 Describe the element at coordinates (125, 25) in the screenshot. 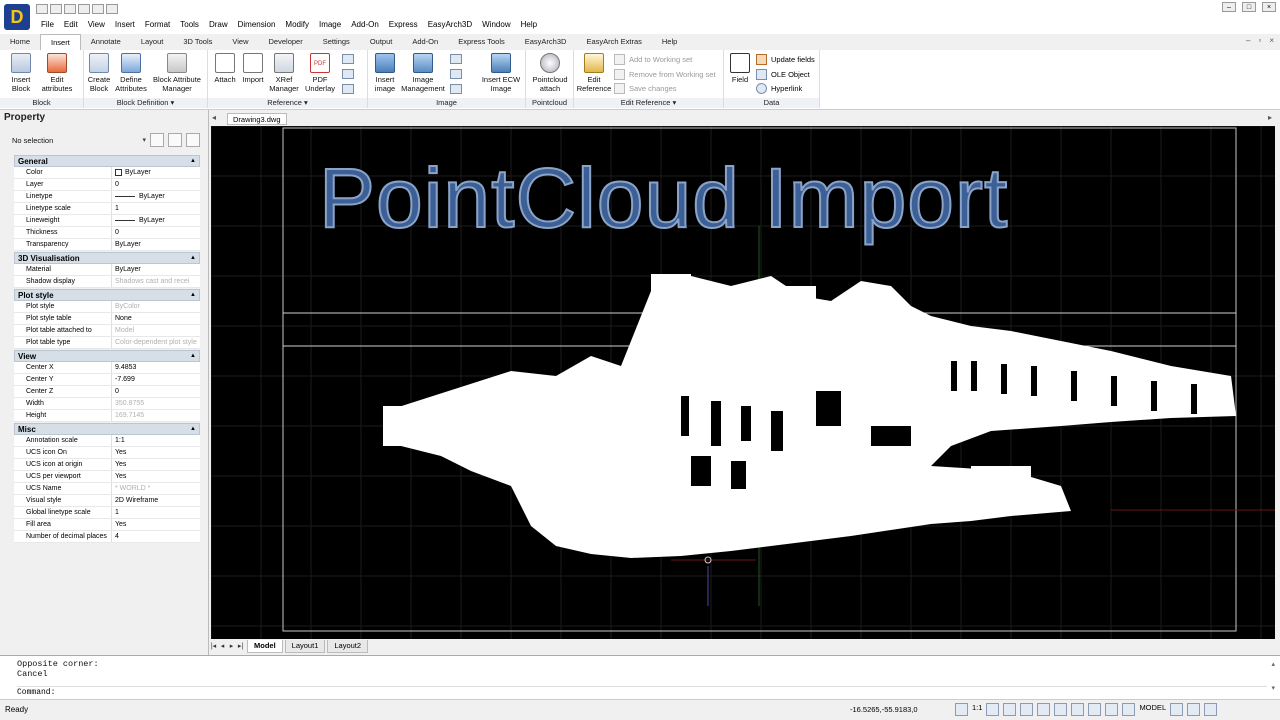

I see `menu-insert: Insert` at that location.